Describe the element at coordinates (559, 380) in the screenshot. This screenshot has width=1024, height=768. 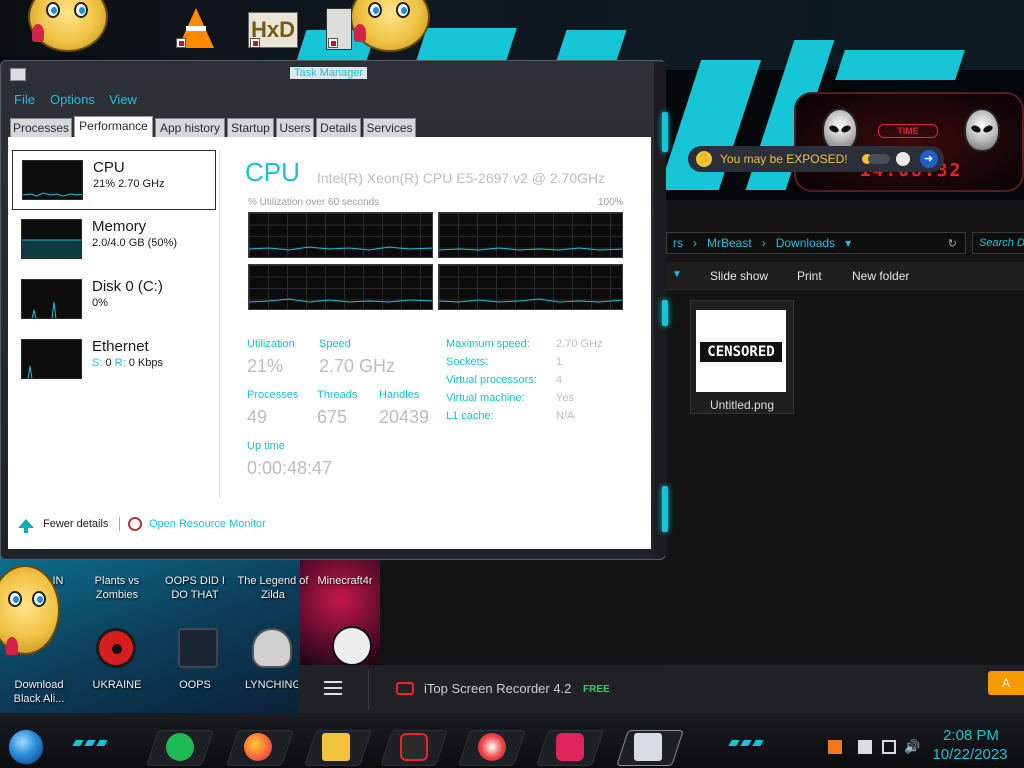
I see `spec-value: 4` at that location.